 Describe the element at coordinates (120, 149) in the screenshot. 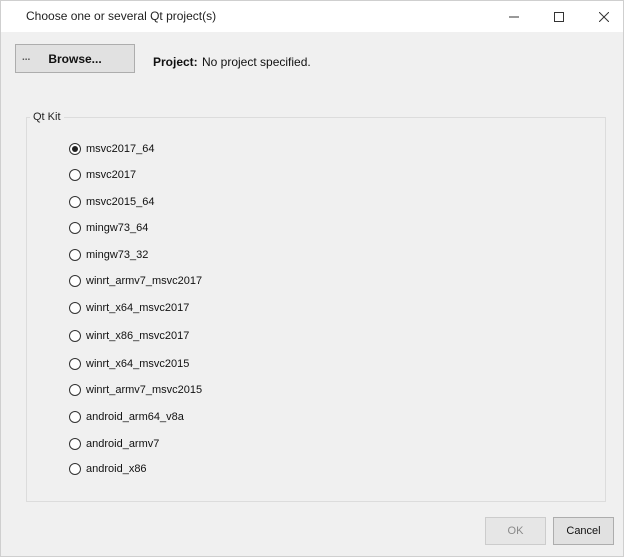

I see `qt-kit-option-label: msvc2017_64` at that location.